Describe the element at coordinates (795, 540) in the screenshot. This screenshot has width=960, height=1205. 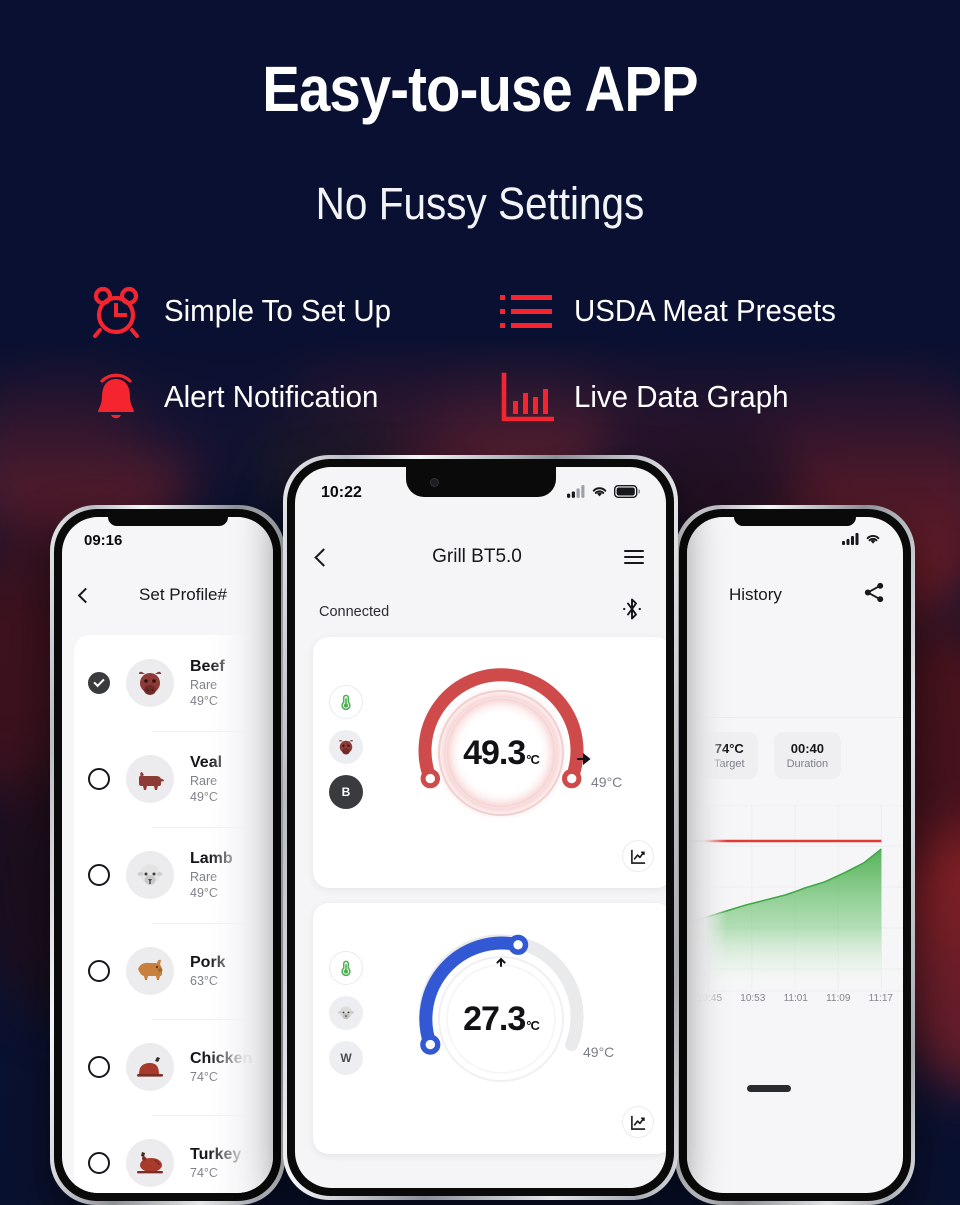
I see `status-bar-right` at that location.